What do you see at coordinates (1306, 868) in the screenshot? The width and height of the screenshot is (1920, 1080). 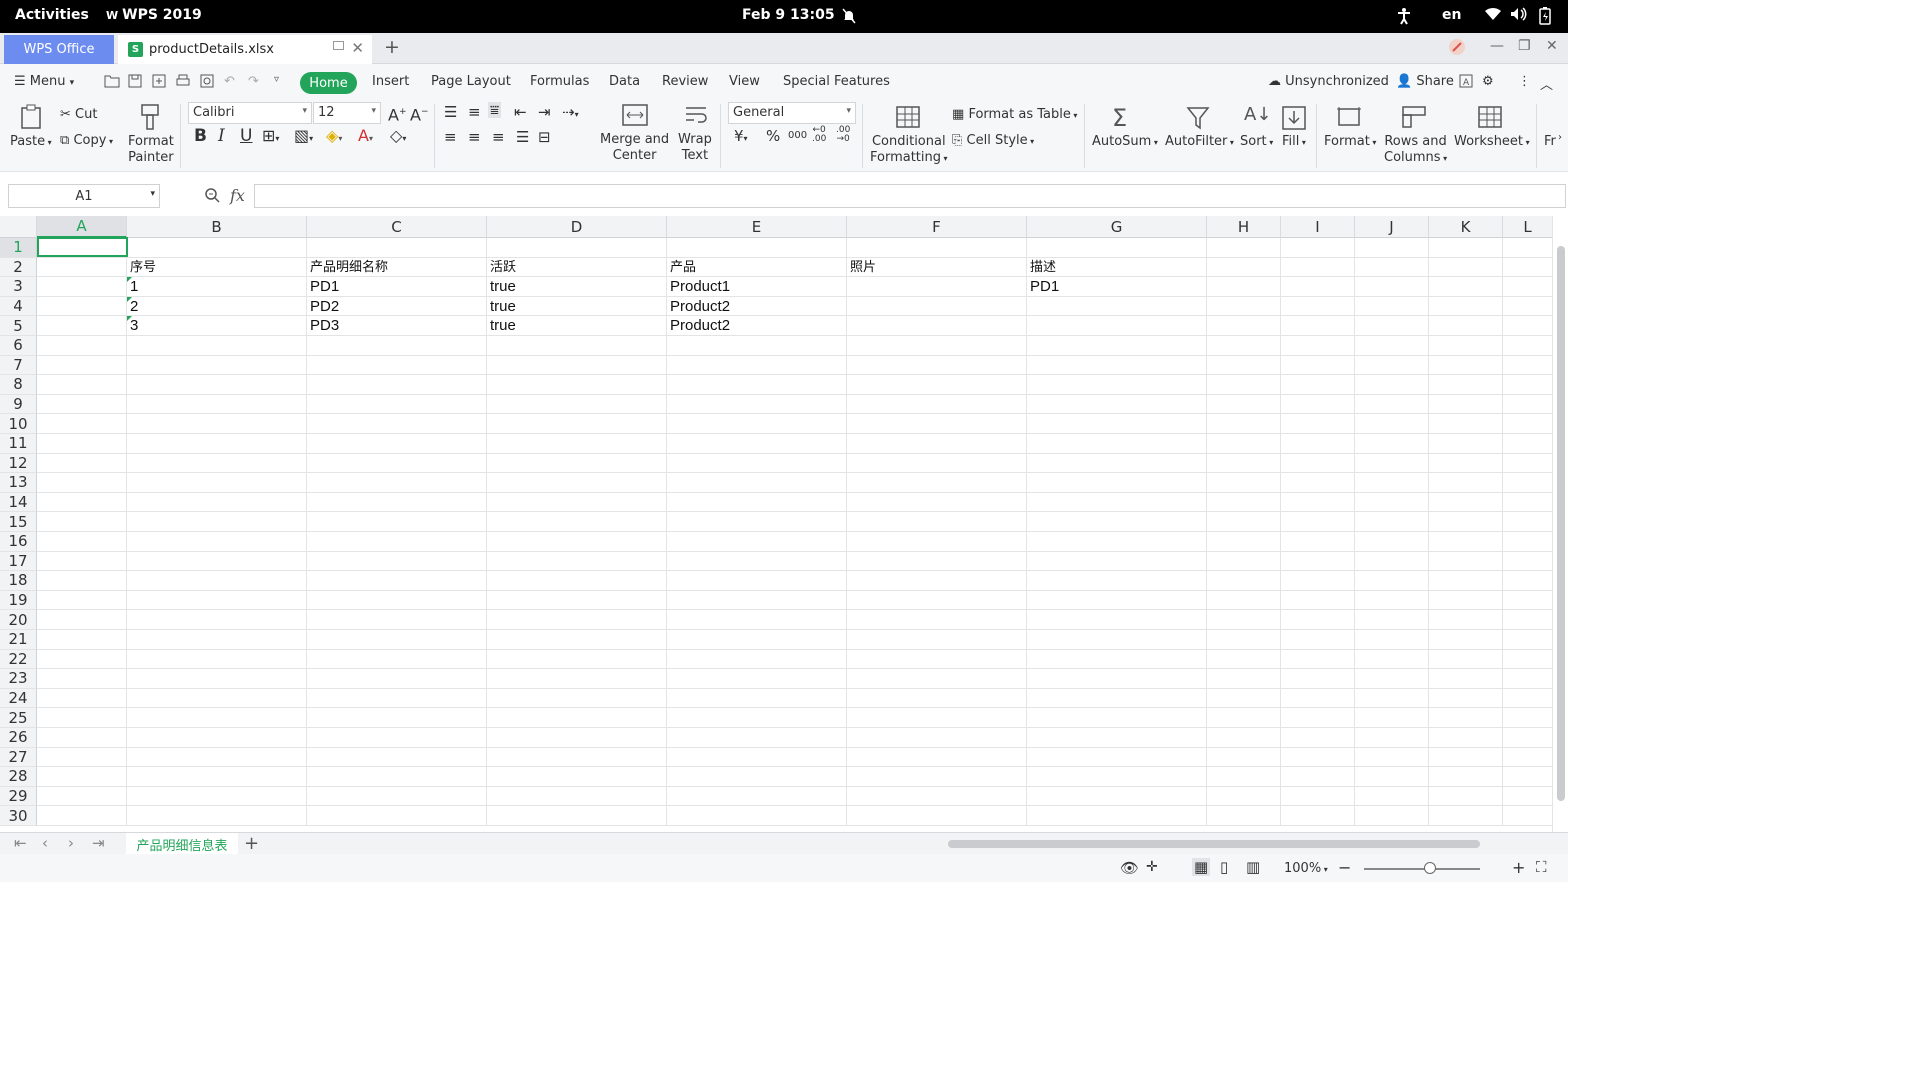 I see `zoom-level: 100% ▾` at bounding box center [1306, 868].